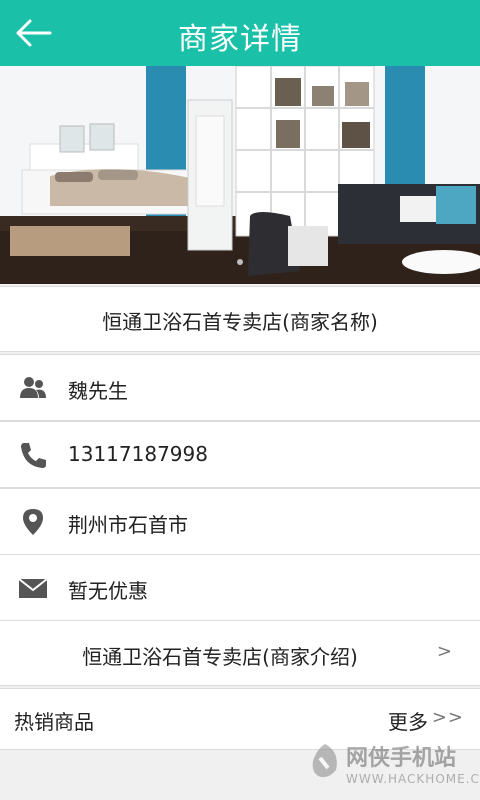 The height and width of the screenshot is (800, 480). I want to click on hot-products-label: 热销商品, so click(54, 722).